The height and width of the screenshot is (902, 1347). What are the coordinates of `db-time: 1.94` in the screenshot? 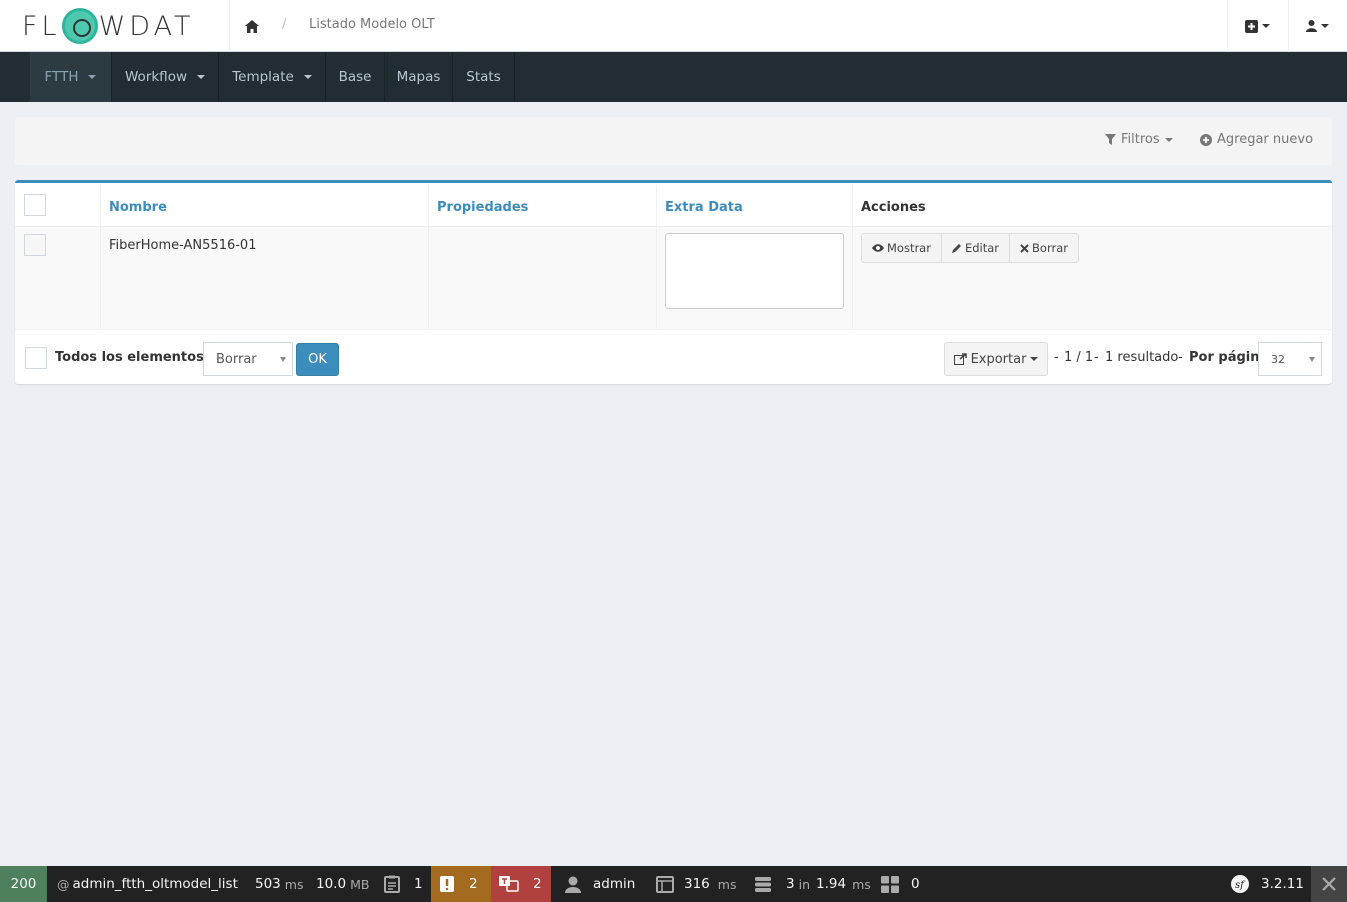 It's located at (831, 884).